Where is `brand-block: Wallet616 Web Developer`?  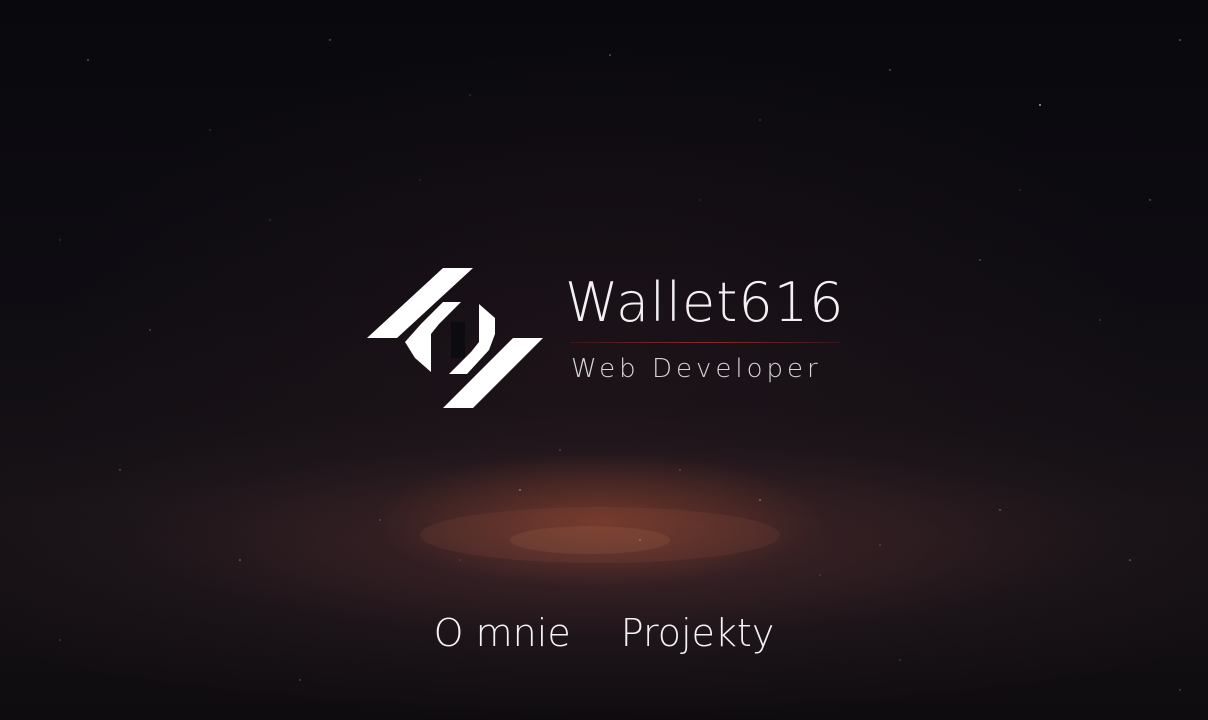 brand-block: Wallet616 Web Developer is located at coordinates (605, 342).